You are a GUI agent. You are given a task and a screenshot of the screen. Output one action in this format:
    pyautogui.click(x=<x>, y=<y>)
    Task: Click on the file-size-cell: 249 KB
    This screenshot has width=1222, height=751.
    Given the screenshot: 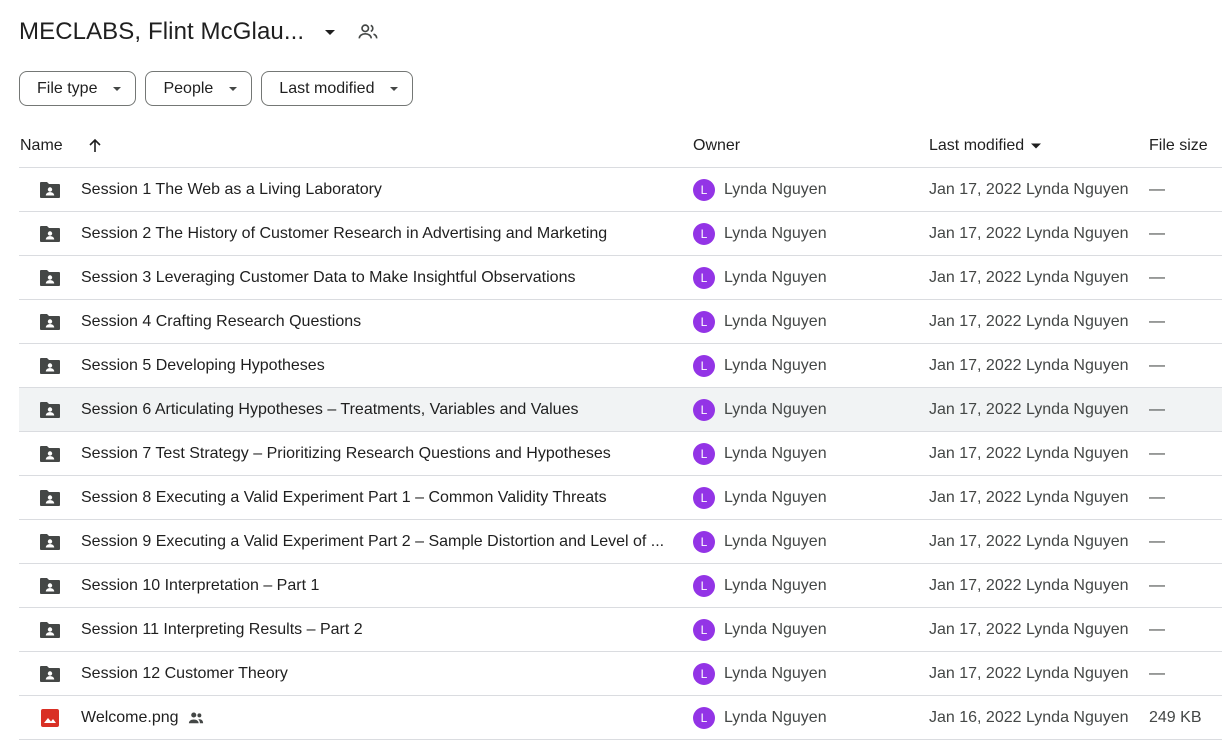 What is the action you would take?
    pyautogui.click(x=1175, y=717)
    